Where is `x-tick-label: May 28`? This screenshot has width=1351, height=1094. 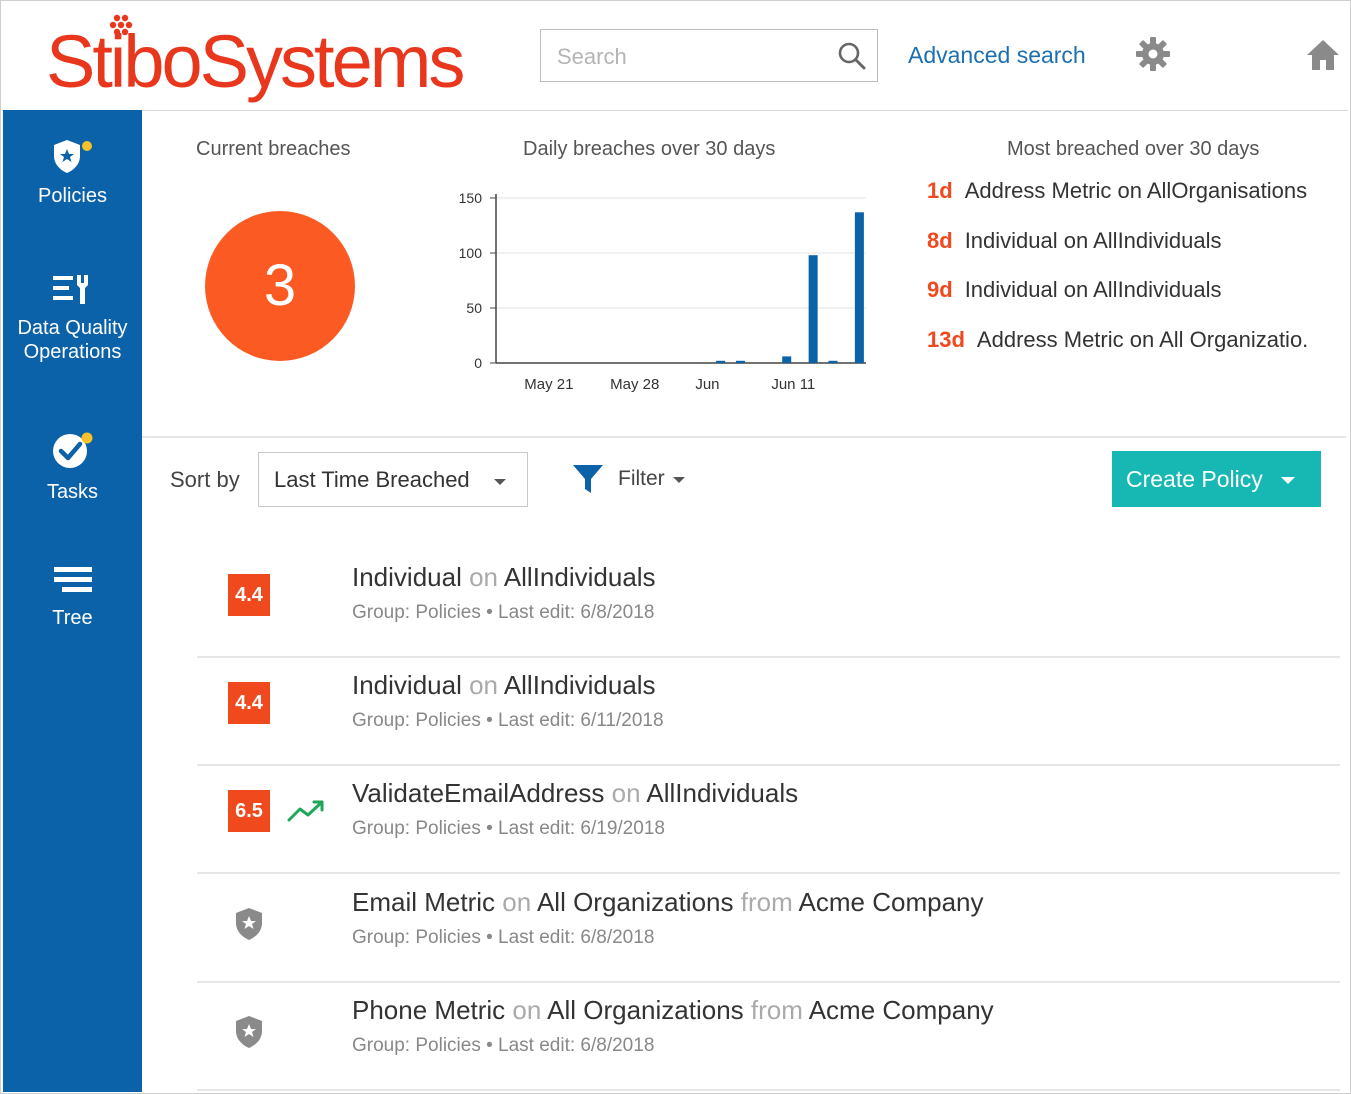
x-tick-label: May 28 is located at coordinates (634, 384).